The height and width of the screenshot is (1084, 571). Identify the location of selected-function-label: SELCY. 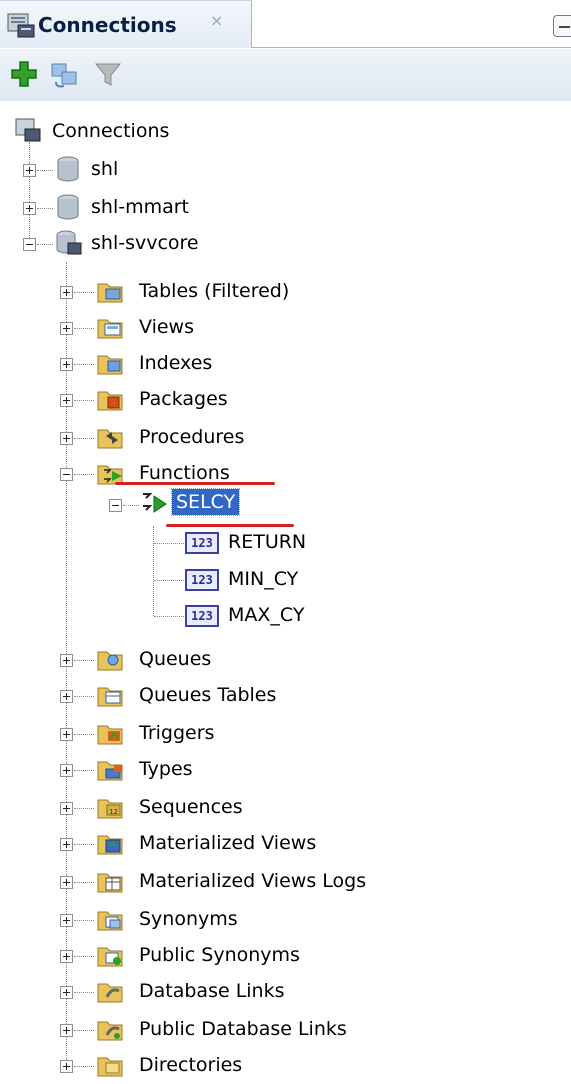
(205, 502).